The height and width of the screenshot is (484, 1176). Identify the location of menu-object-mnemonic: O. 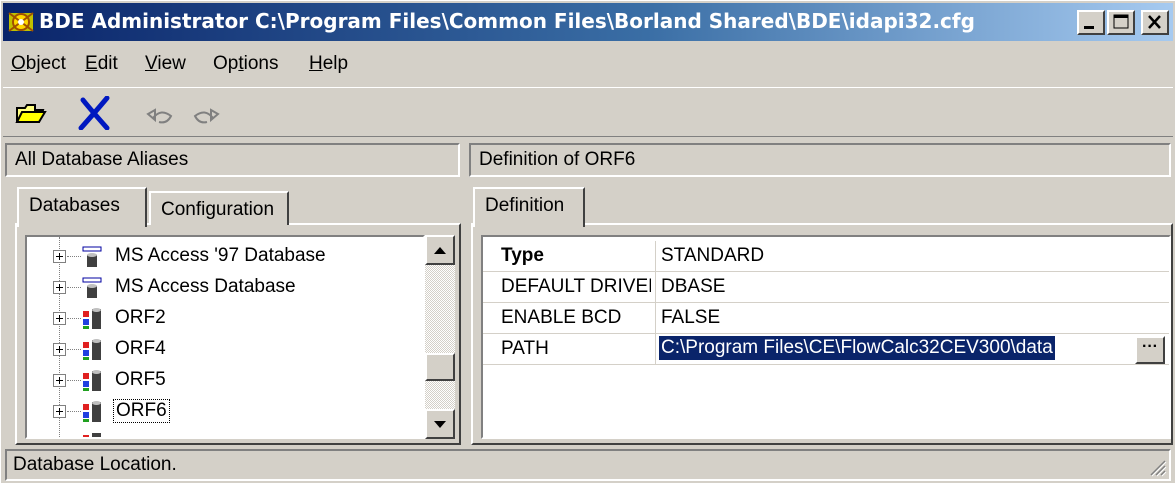
(18, 63).